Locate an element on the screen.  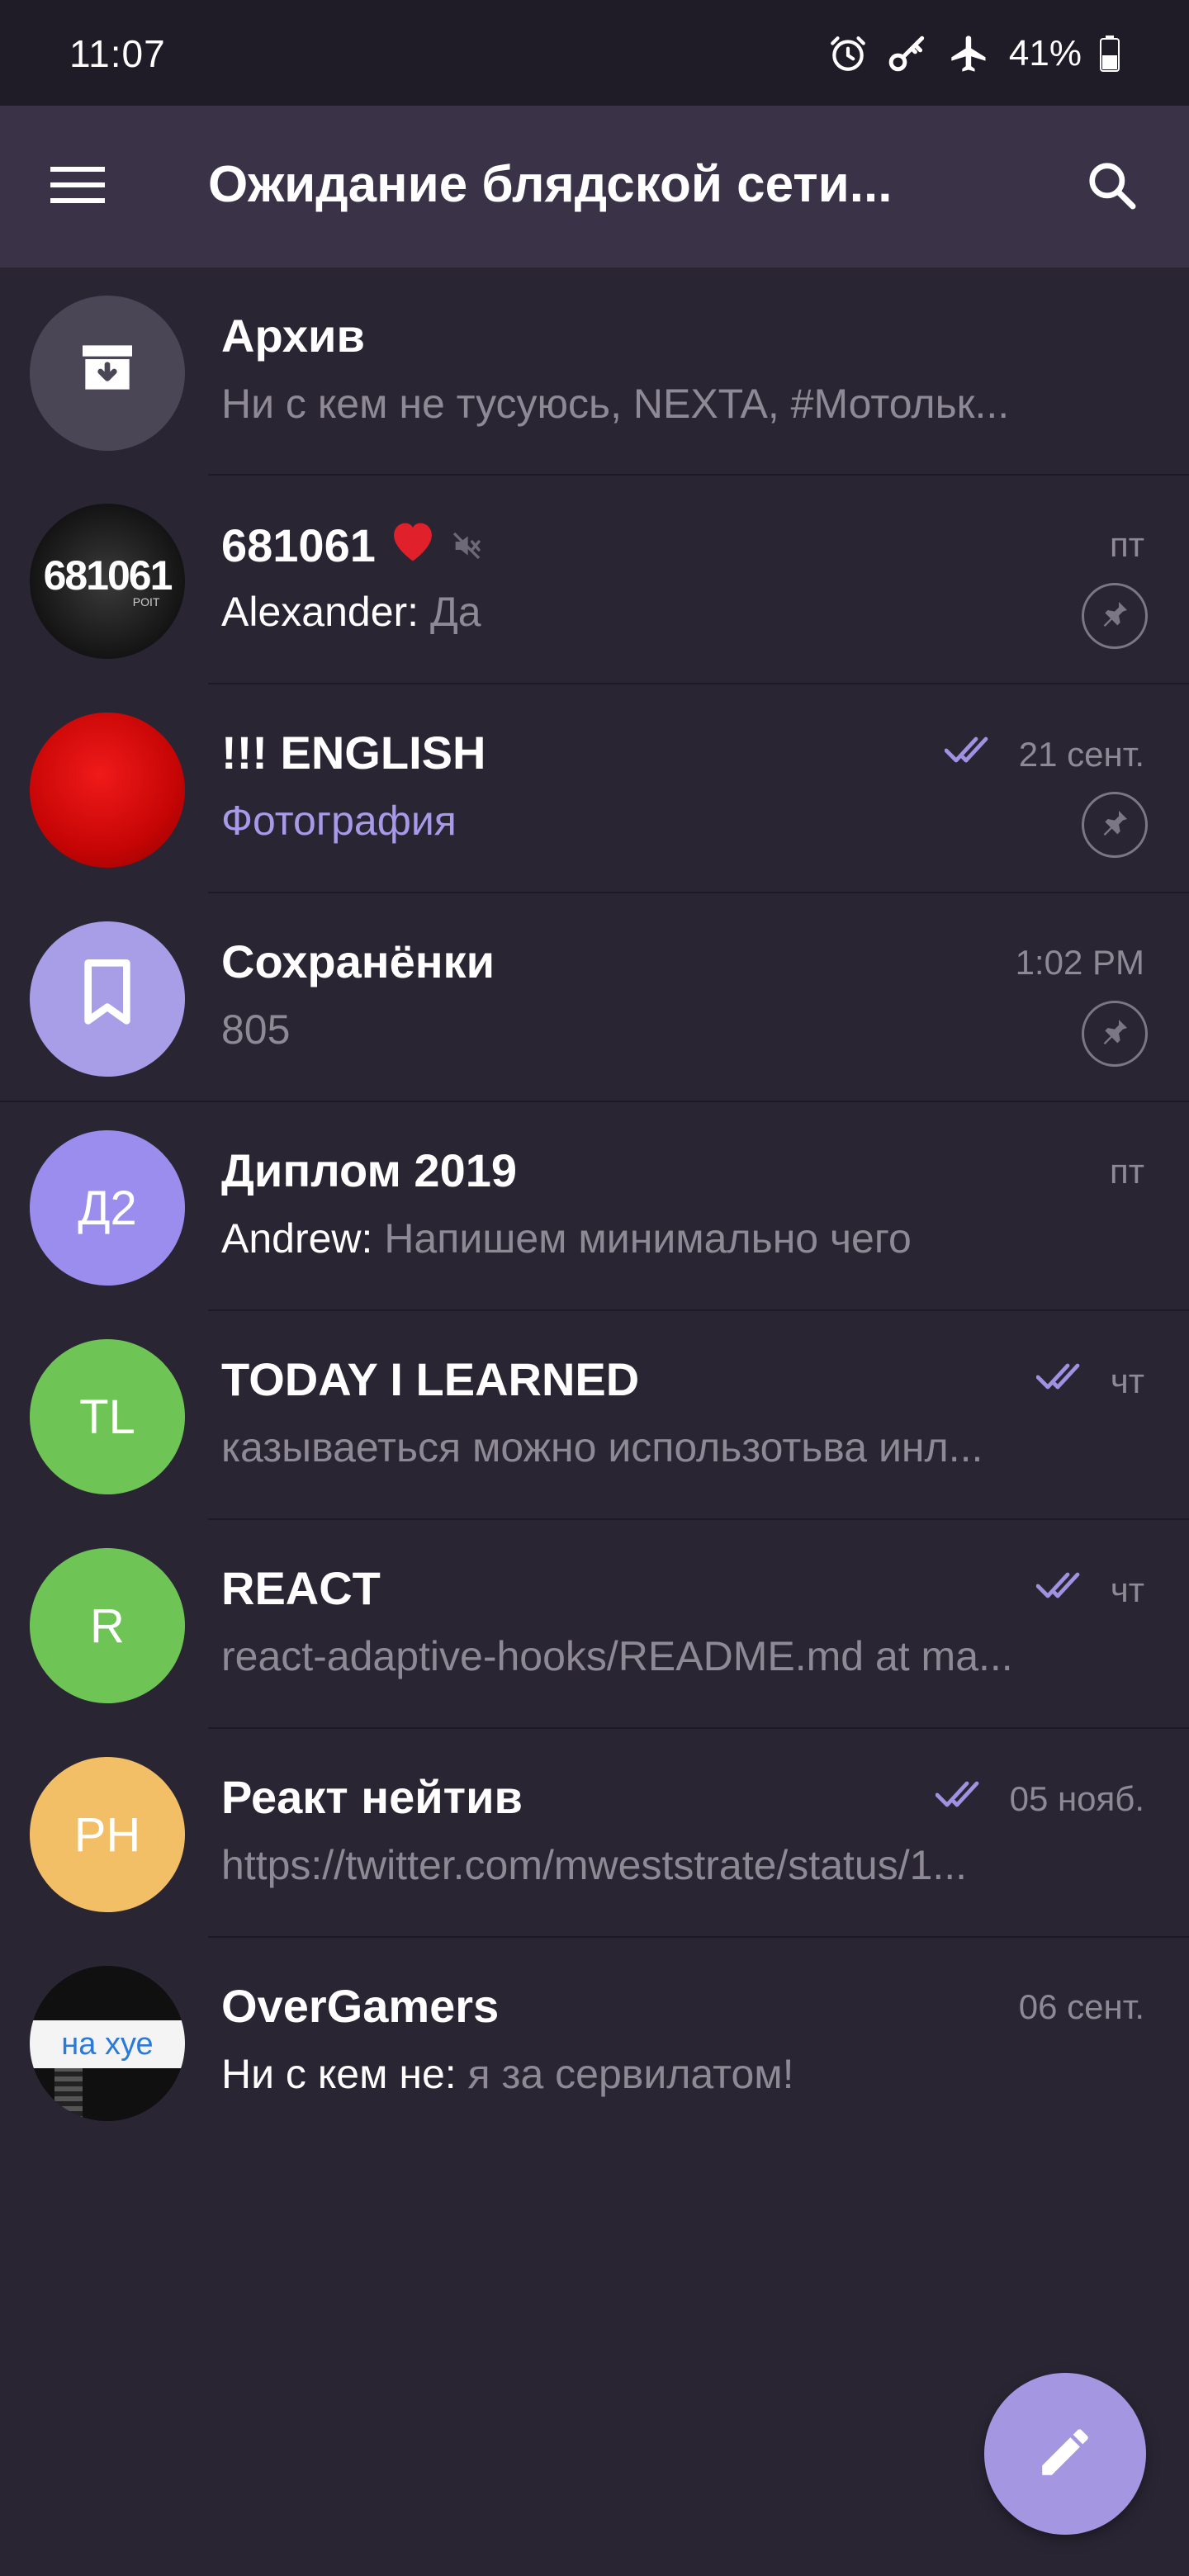
chat-sender: Andrew: is located at coordinates (303, 1238).